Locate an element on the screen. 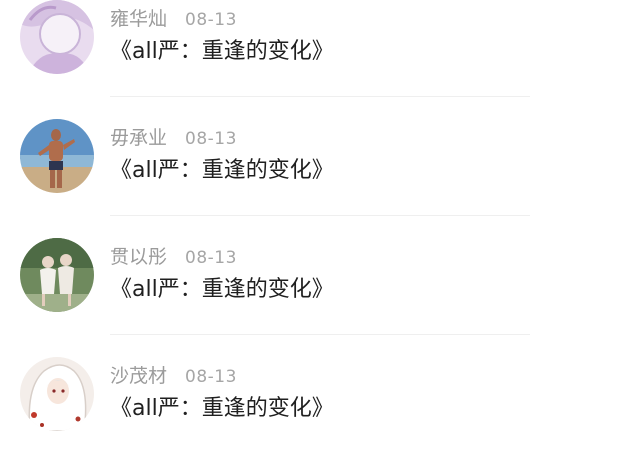  username: 沙茂材 is located at coordinates (138, 376).